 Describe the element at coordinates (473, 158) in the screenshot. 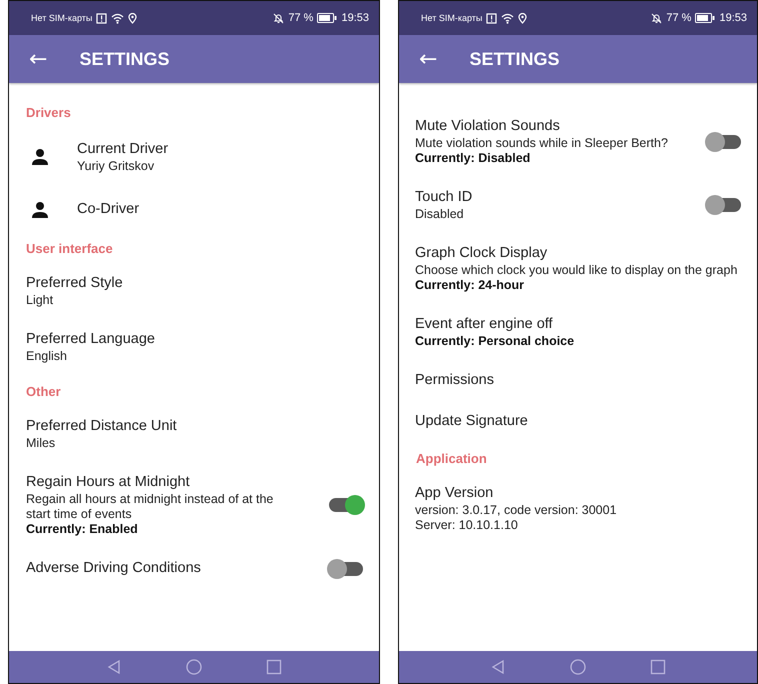

I see `setting-status: Currently: Disabled` at that location.